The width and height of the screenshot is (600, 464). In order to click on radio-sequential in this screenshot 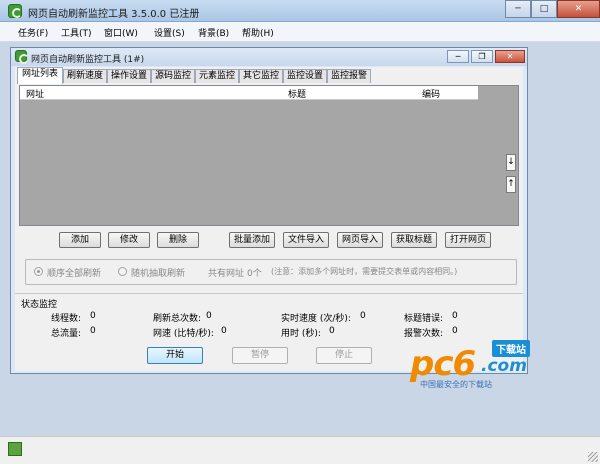, I will do `click(38, 271)`.